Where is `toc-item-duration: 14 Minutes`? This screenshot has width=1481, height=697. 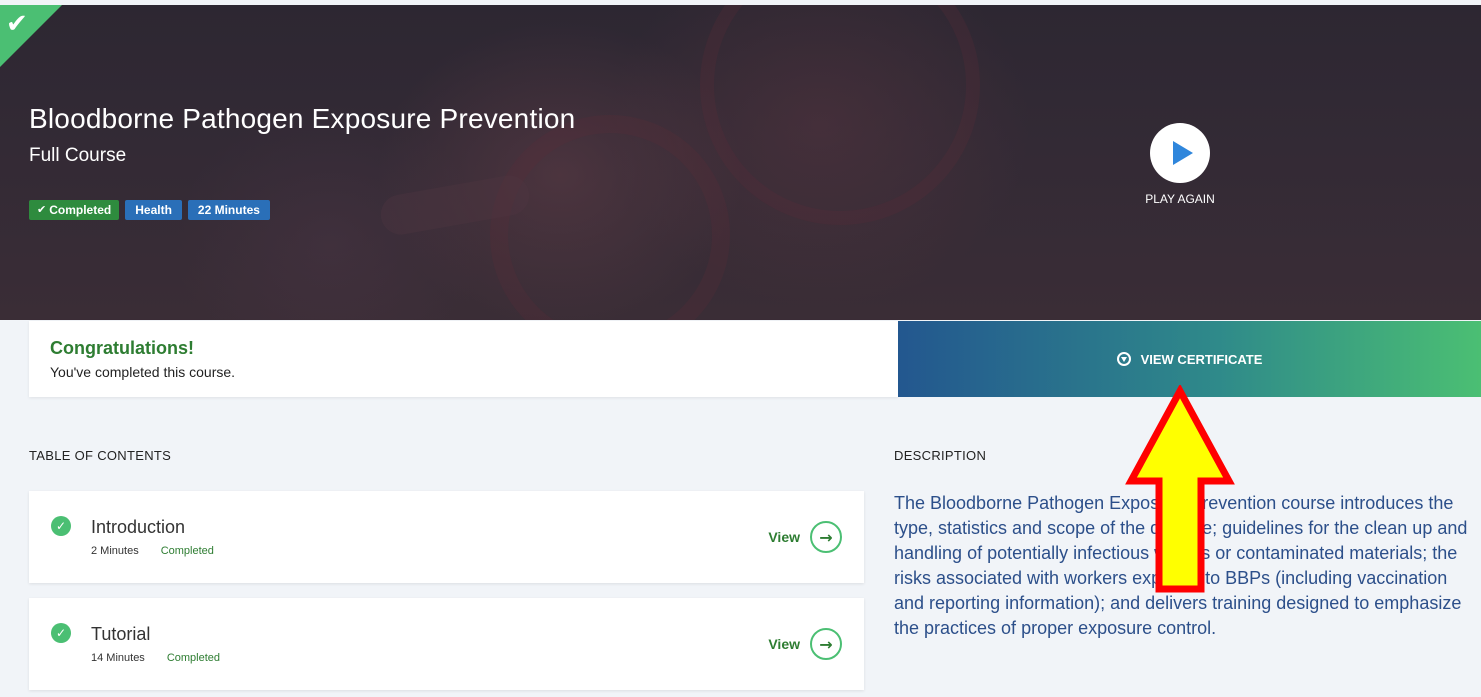
toc-item-duration: 14 Minutes is located at coordinates (118, 658).